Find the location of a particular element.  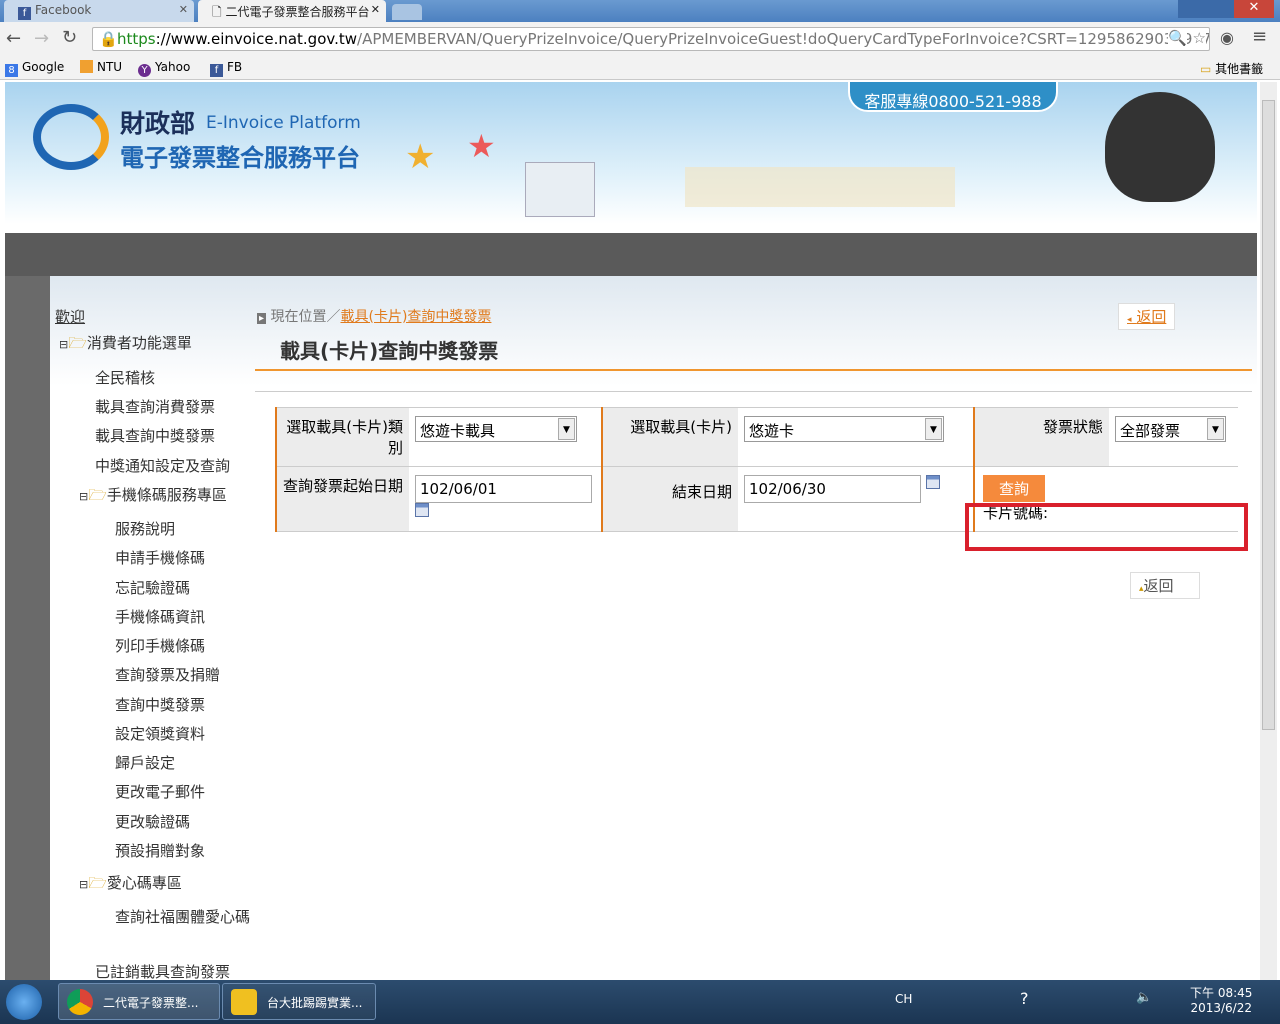

sidebar-item: 手機條碼資訊 is located at coordinates (160, 616).